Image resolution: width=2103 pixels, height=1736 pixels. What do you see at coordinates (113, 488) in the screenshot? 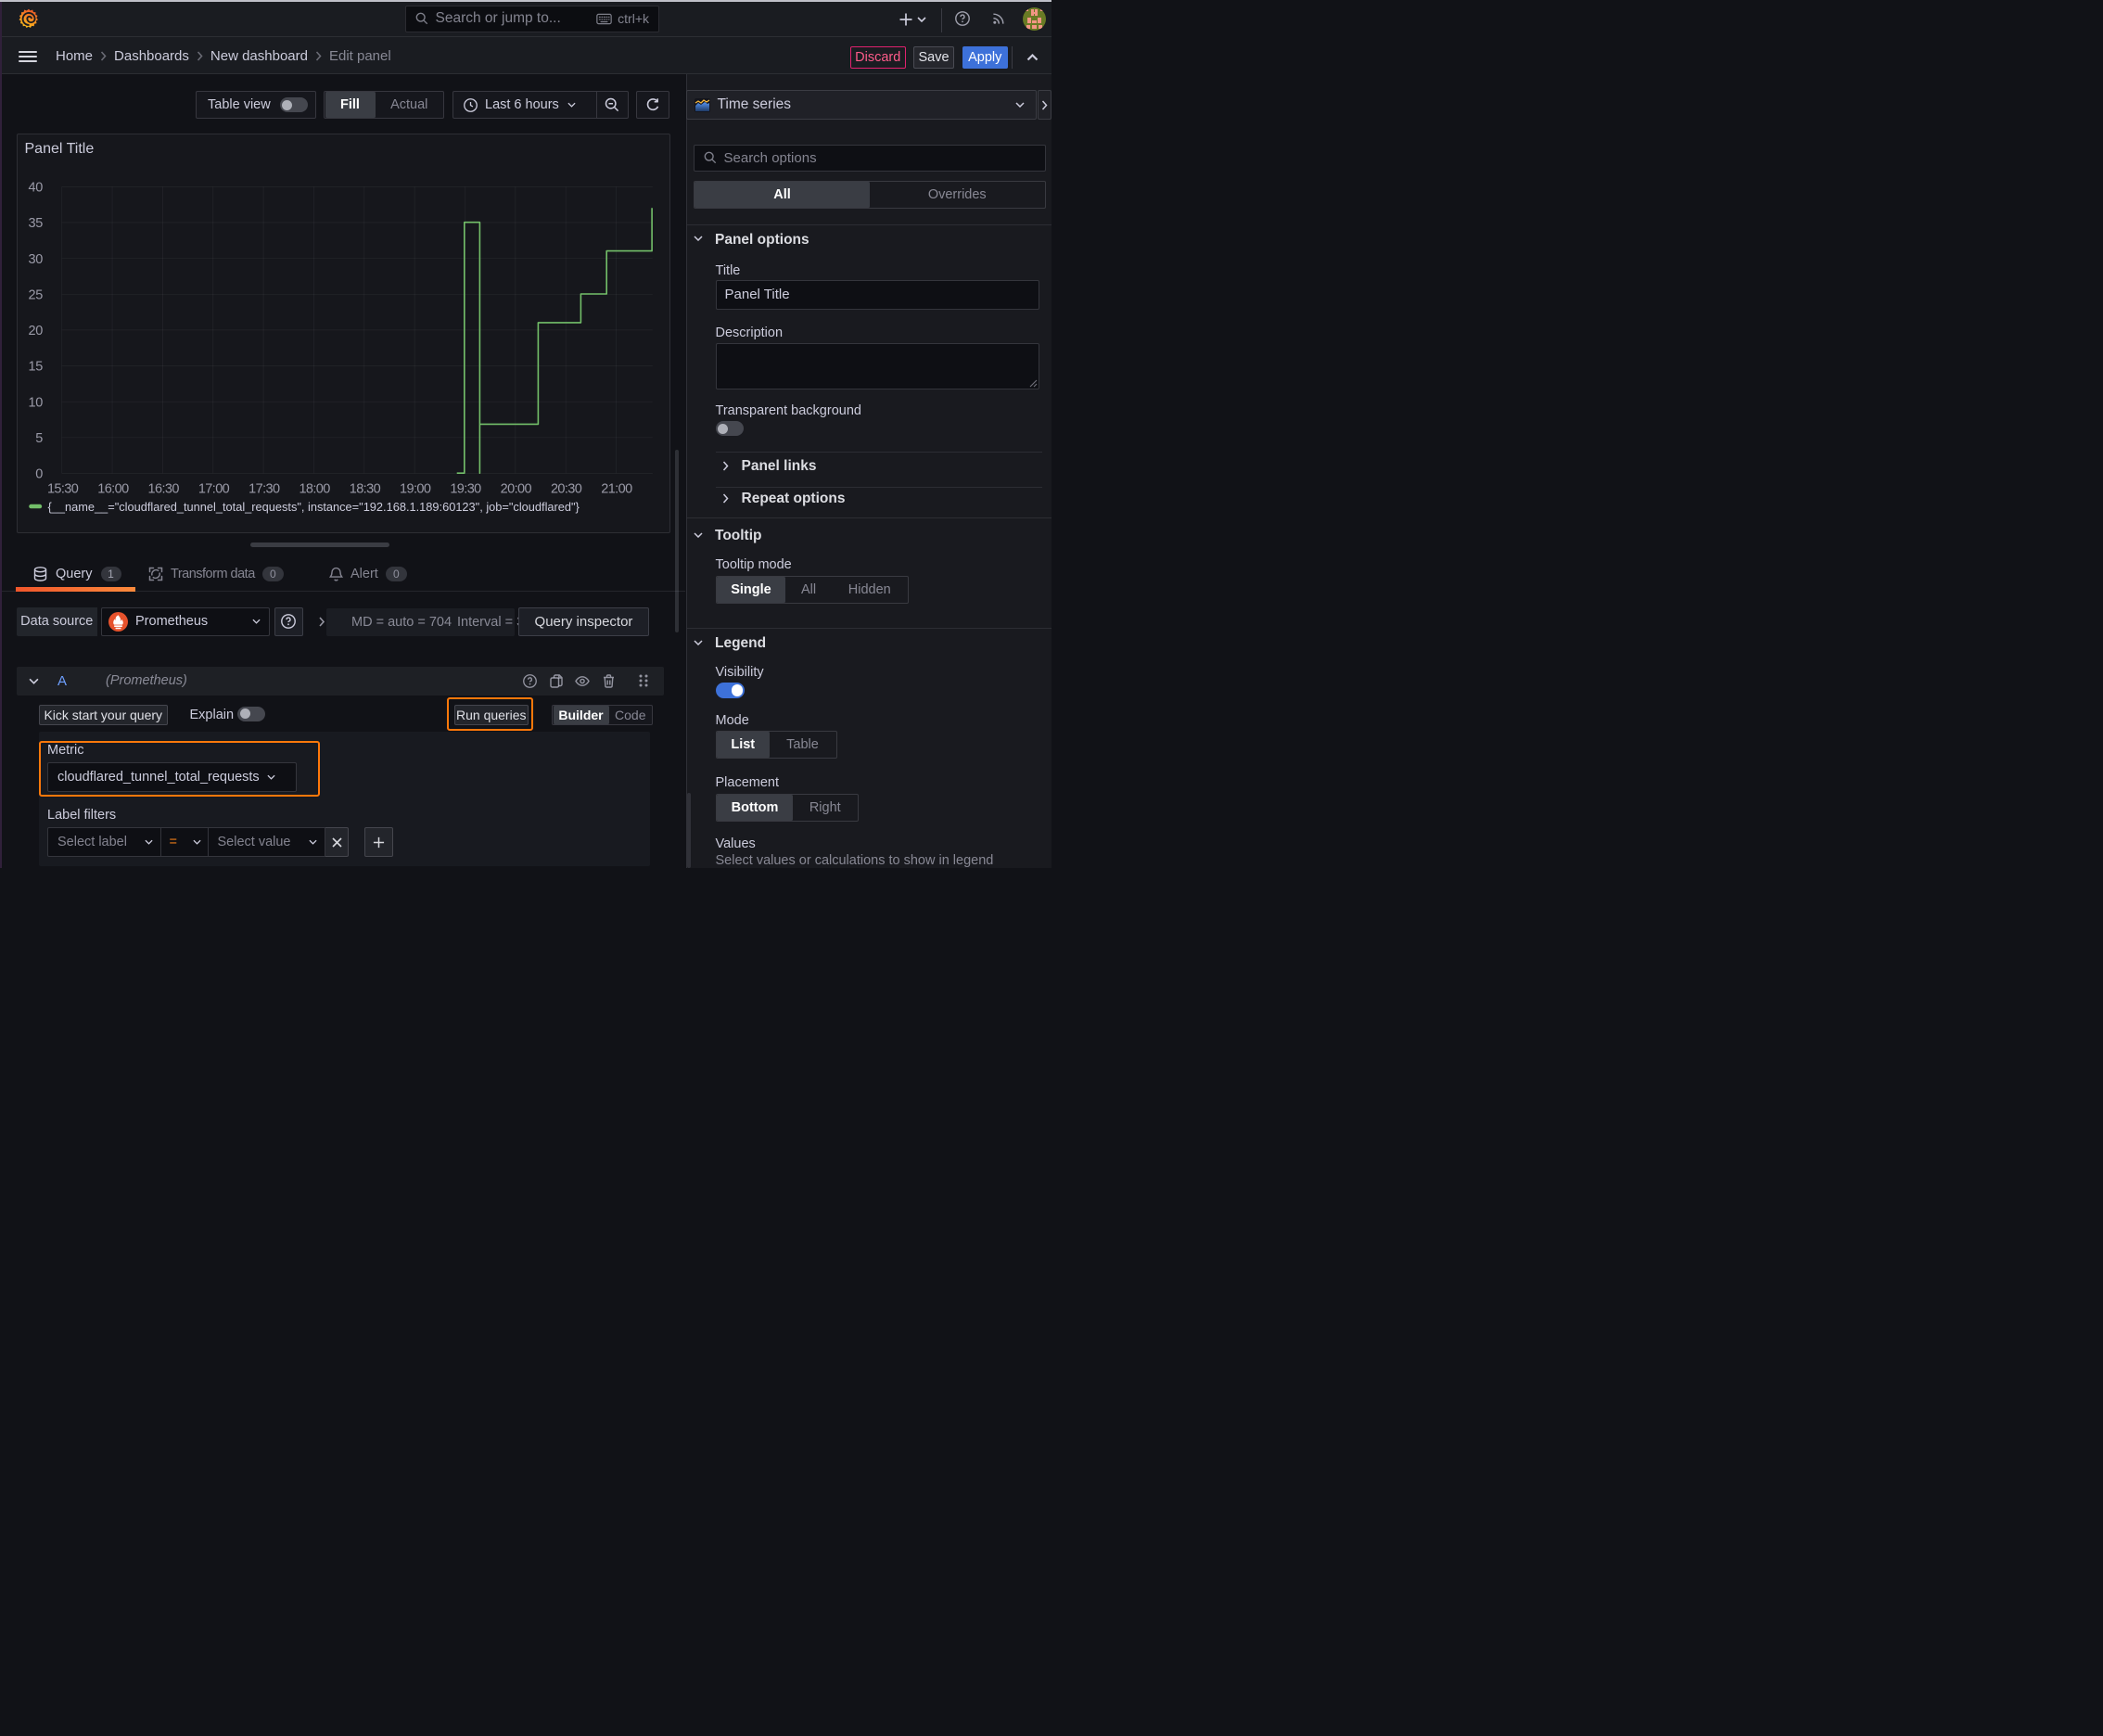
I see `svg-text: 16:00` at bounding box center [113, 488].